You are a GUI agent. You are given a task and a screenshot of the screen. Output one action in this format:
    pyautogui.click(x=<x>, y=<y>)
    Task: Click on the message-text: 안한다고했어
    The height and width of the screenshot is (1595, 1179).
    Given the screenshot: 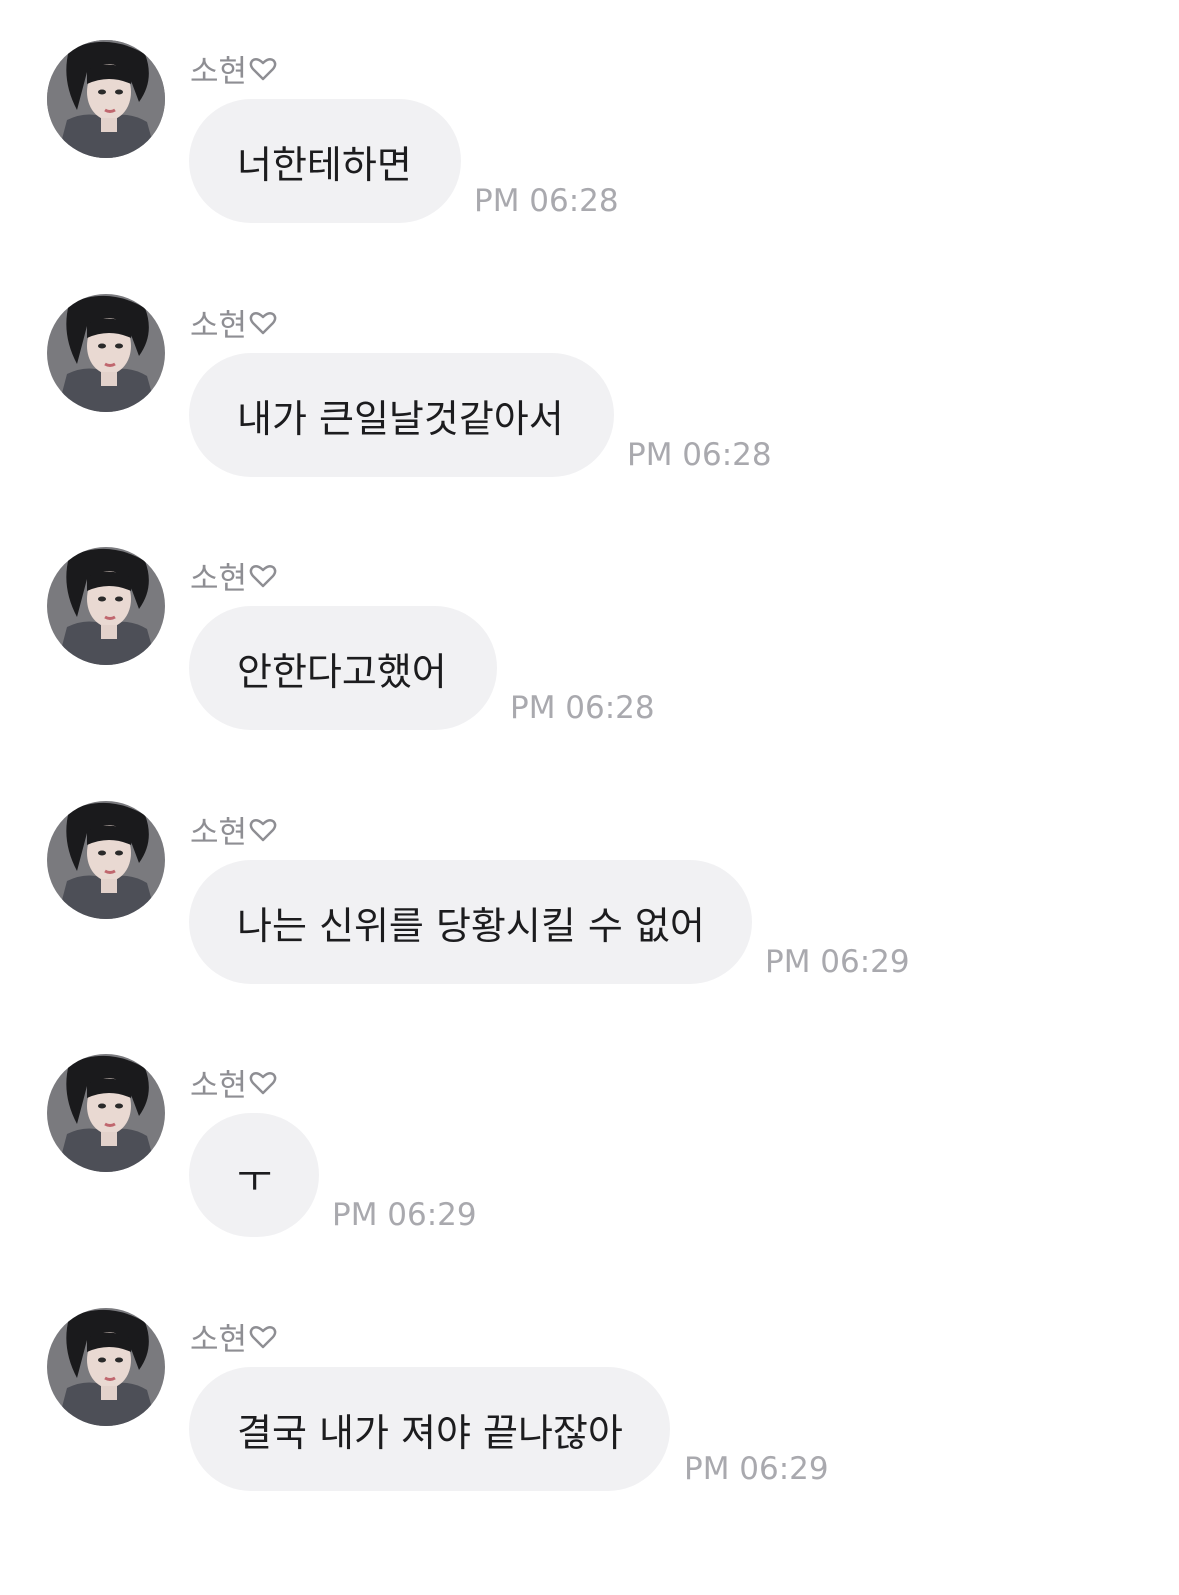 What is the action you would take?
    pyautogui.click(x=342, y=671)
    